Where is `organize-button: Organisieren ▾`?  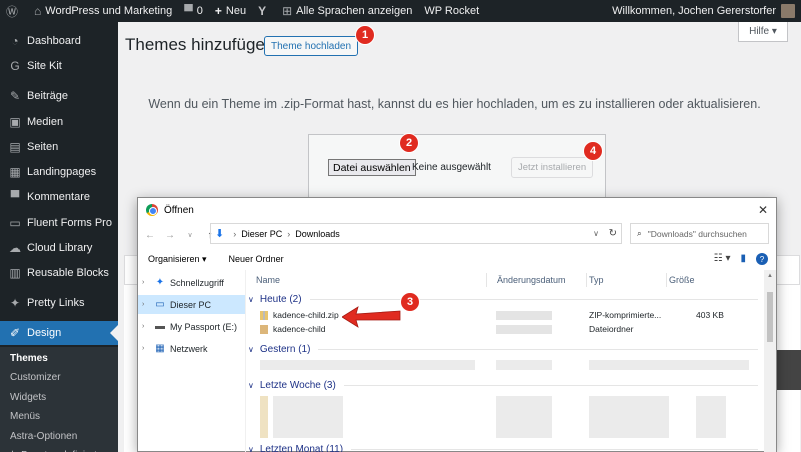
organize-button: Organisieren ▾ is located at coordinates (177, 259).